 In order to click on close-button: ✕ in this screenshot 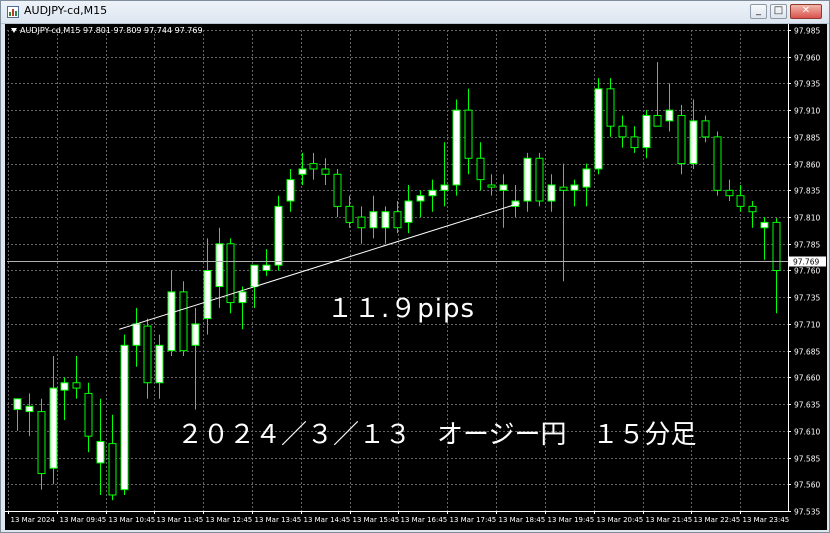, I will do `click(806, 11)`.